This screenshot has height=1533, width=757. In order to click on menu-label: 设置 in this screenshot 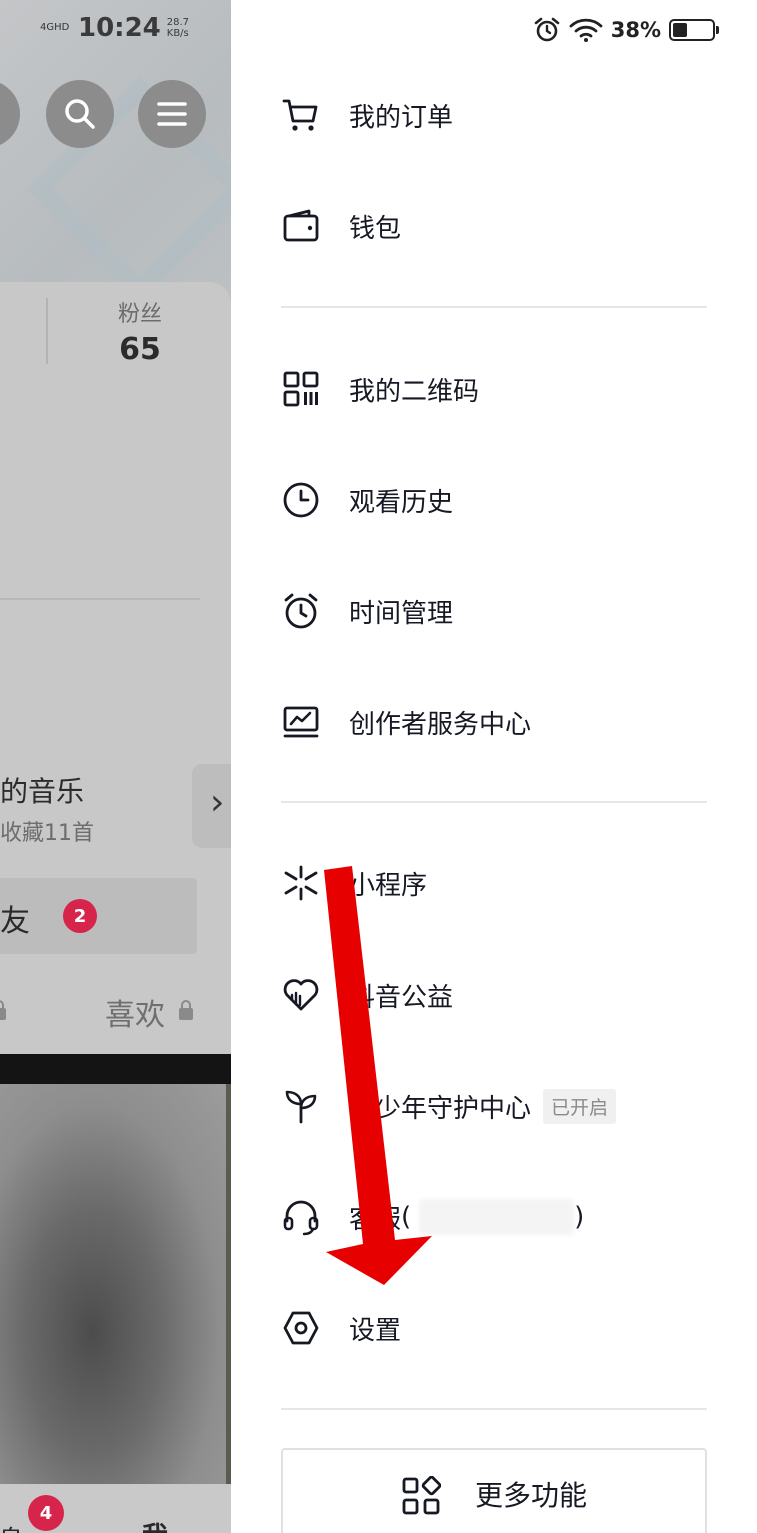, I will do `click(375, 1330)`.